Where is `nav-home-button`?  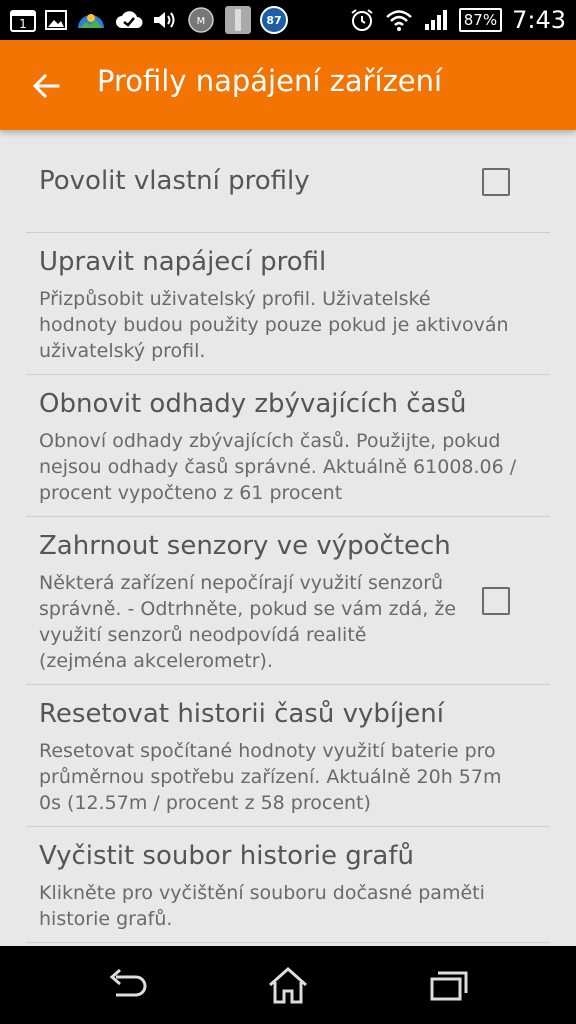 nav-home-button is located at coordinates (288, 985).